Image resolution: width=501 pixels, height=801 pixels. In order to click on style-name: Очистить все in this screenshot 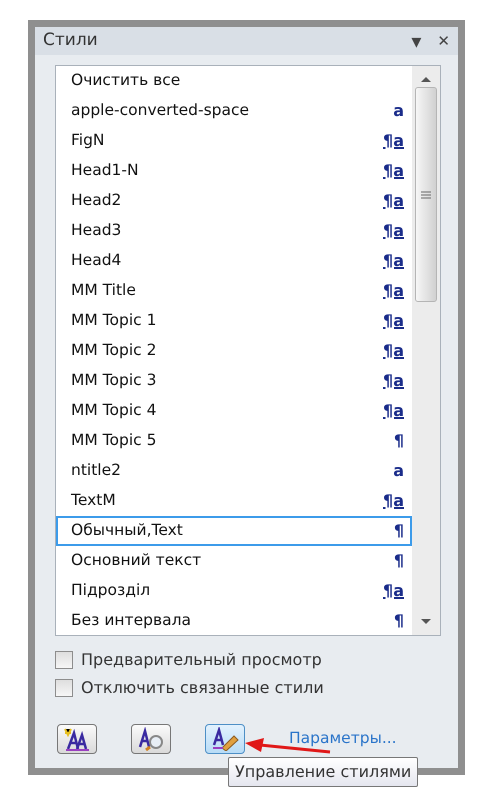, I will do `click(125, 81)`.